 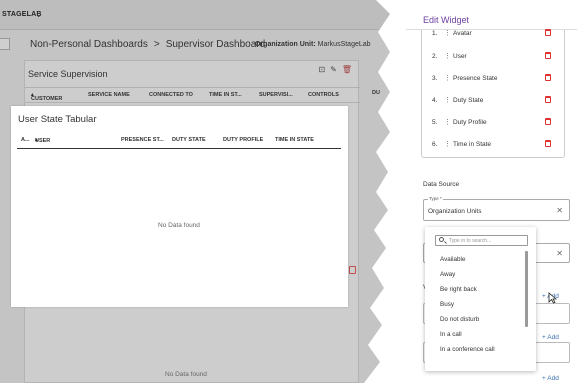 What do you see at coordinates (215, 44) in the screenshot?
I see `breadcrumb-item-supervisor-dashboard: Supervisor Dashboard` at bounding box center [215, 44].